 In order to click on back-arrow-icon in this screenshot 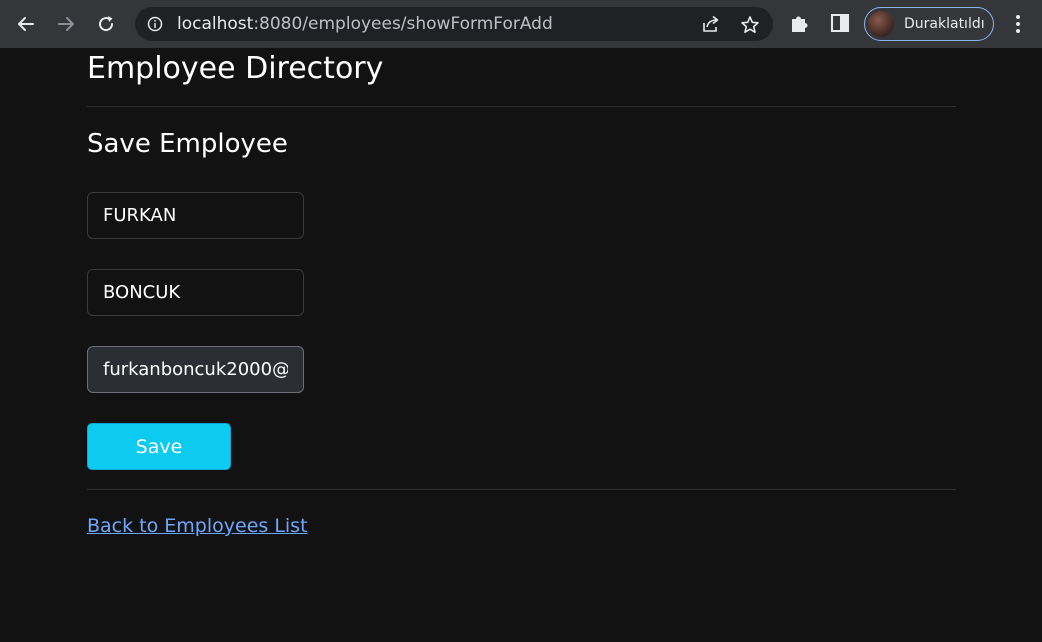, I will do `click(26, 24)`.